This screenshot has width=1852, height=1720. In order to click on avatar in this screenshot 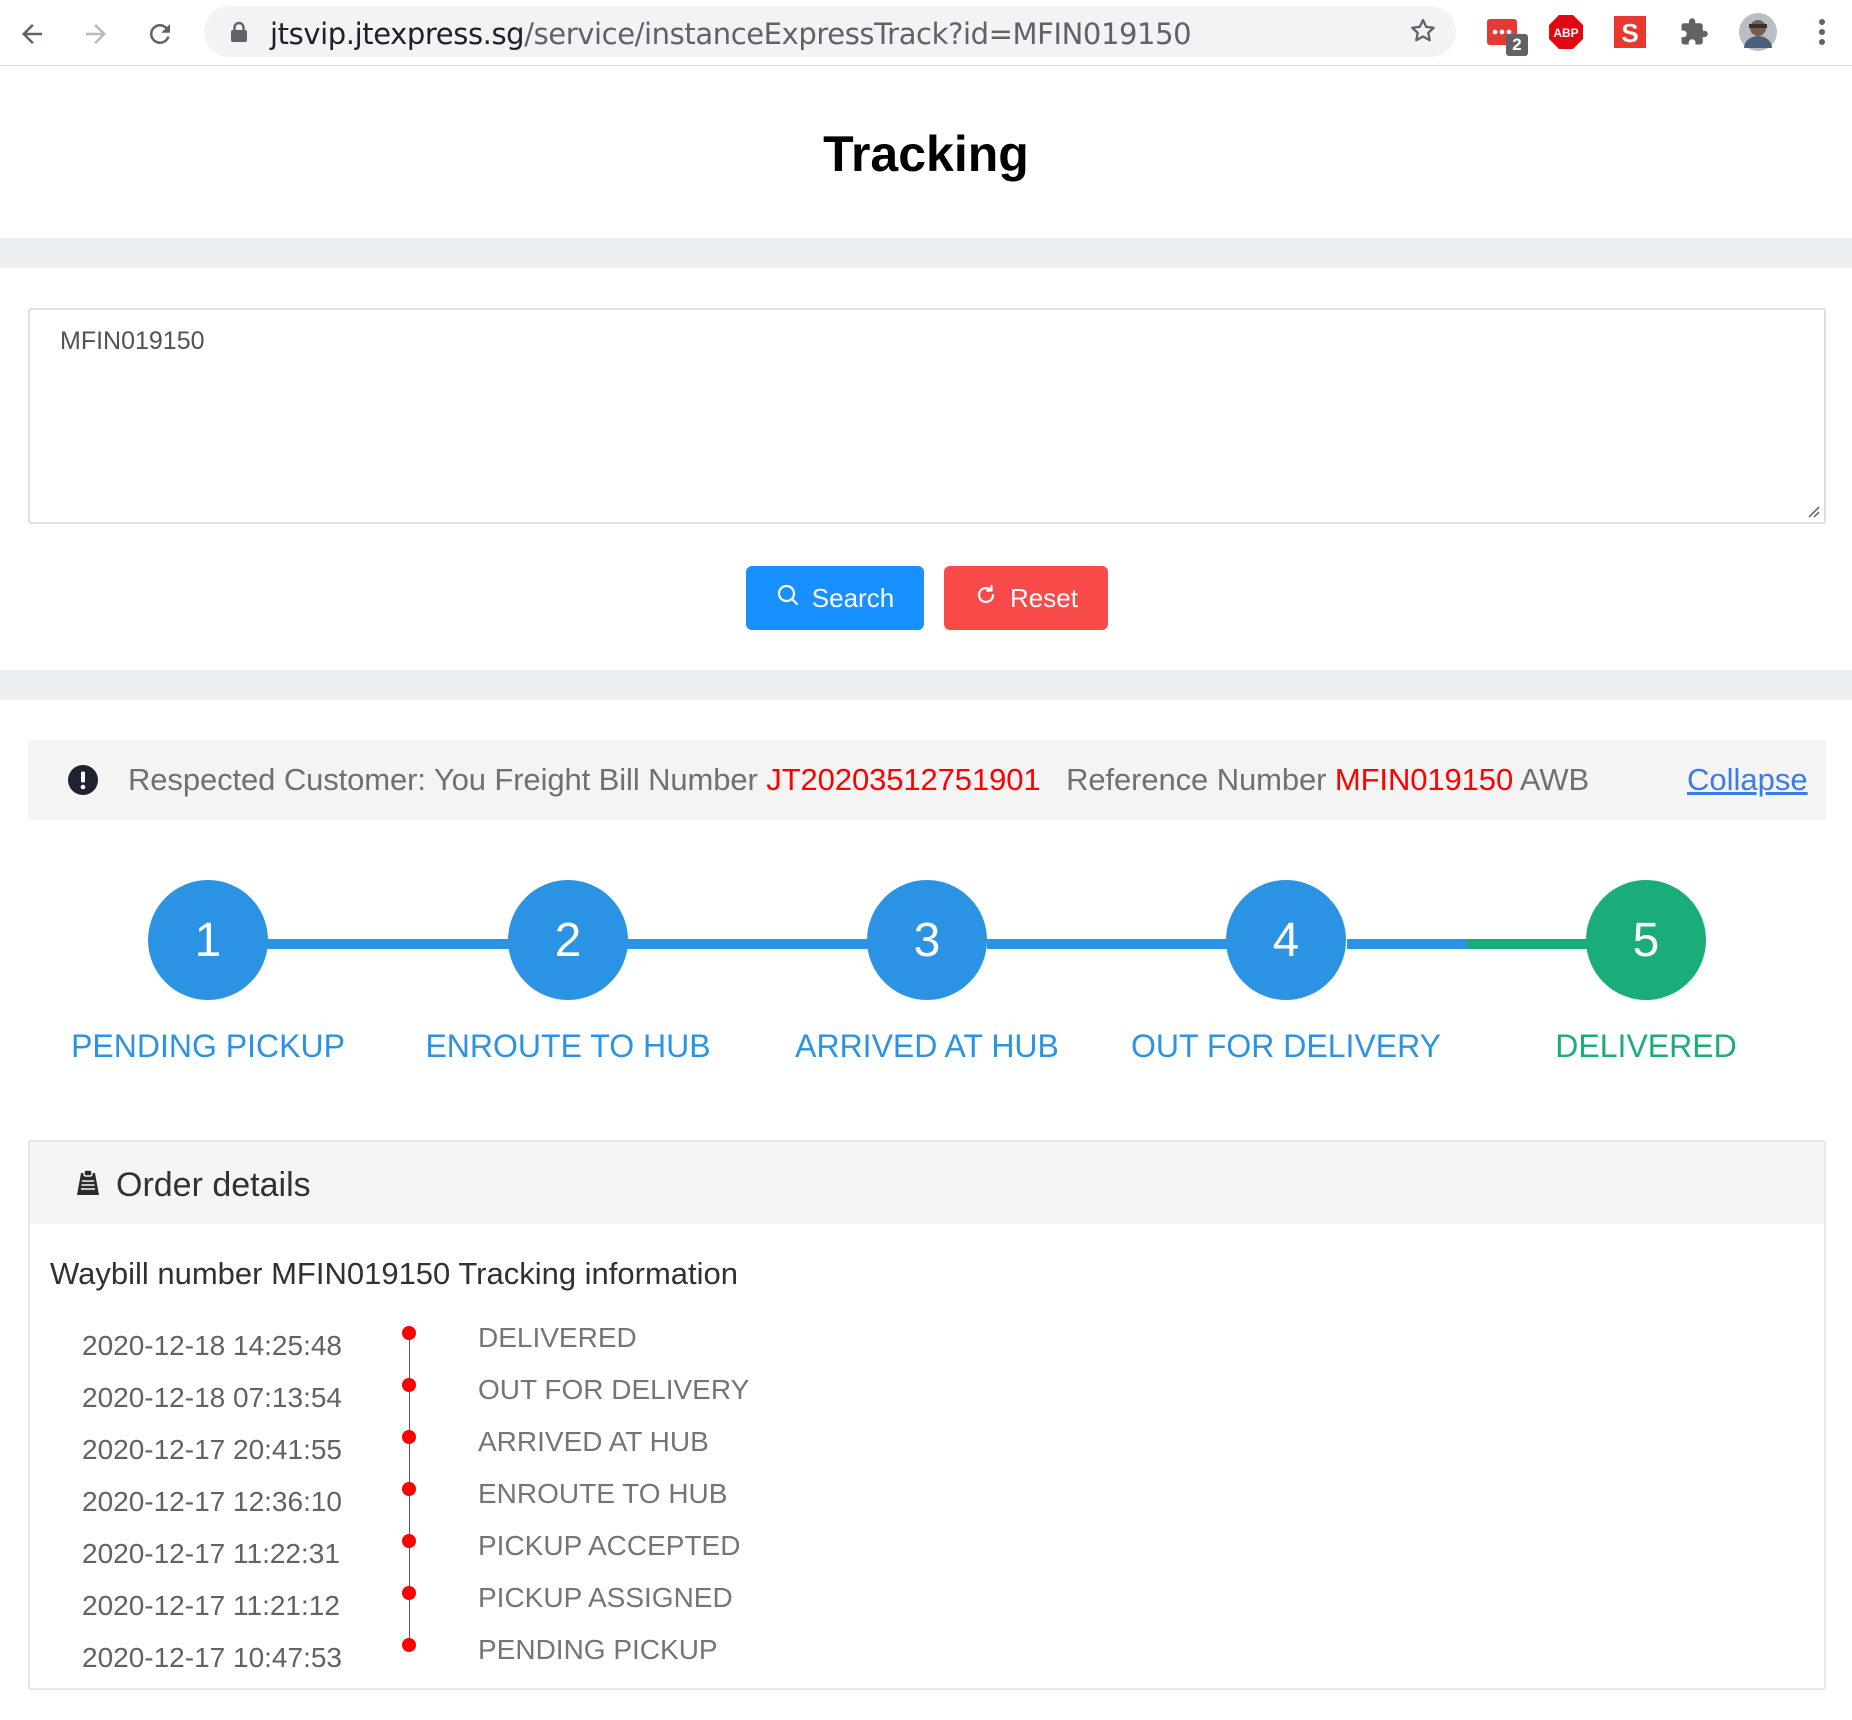, I will do `click(1758, 32)`.